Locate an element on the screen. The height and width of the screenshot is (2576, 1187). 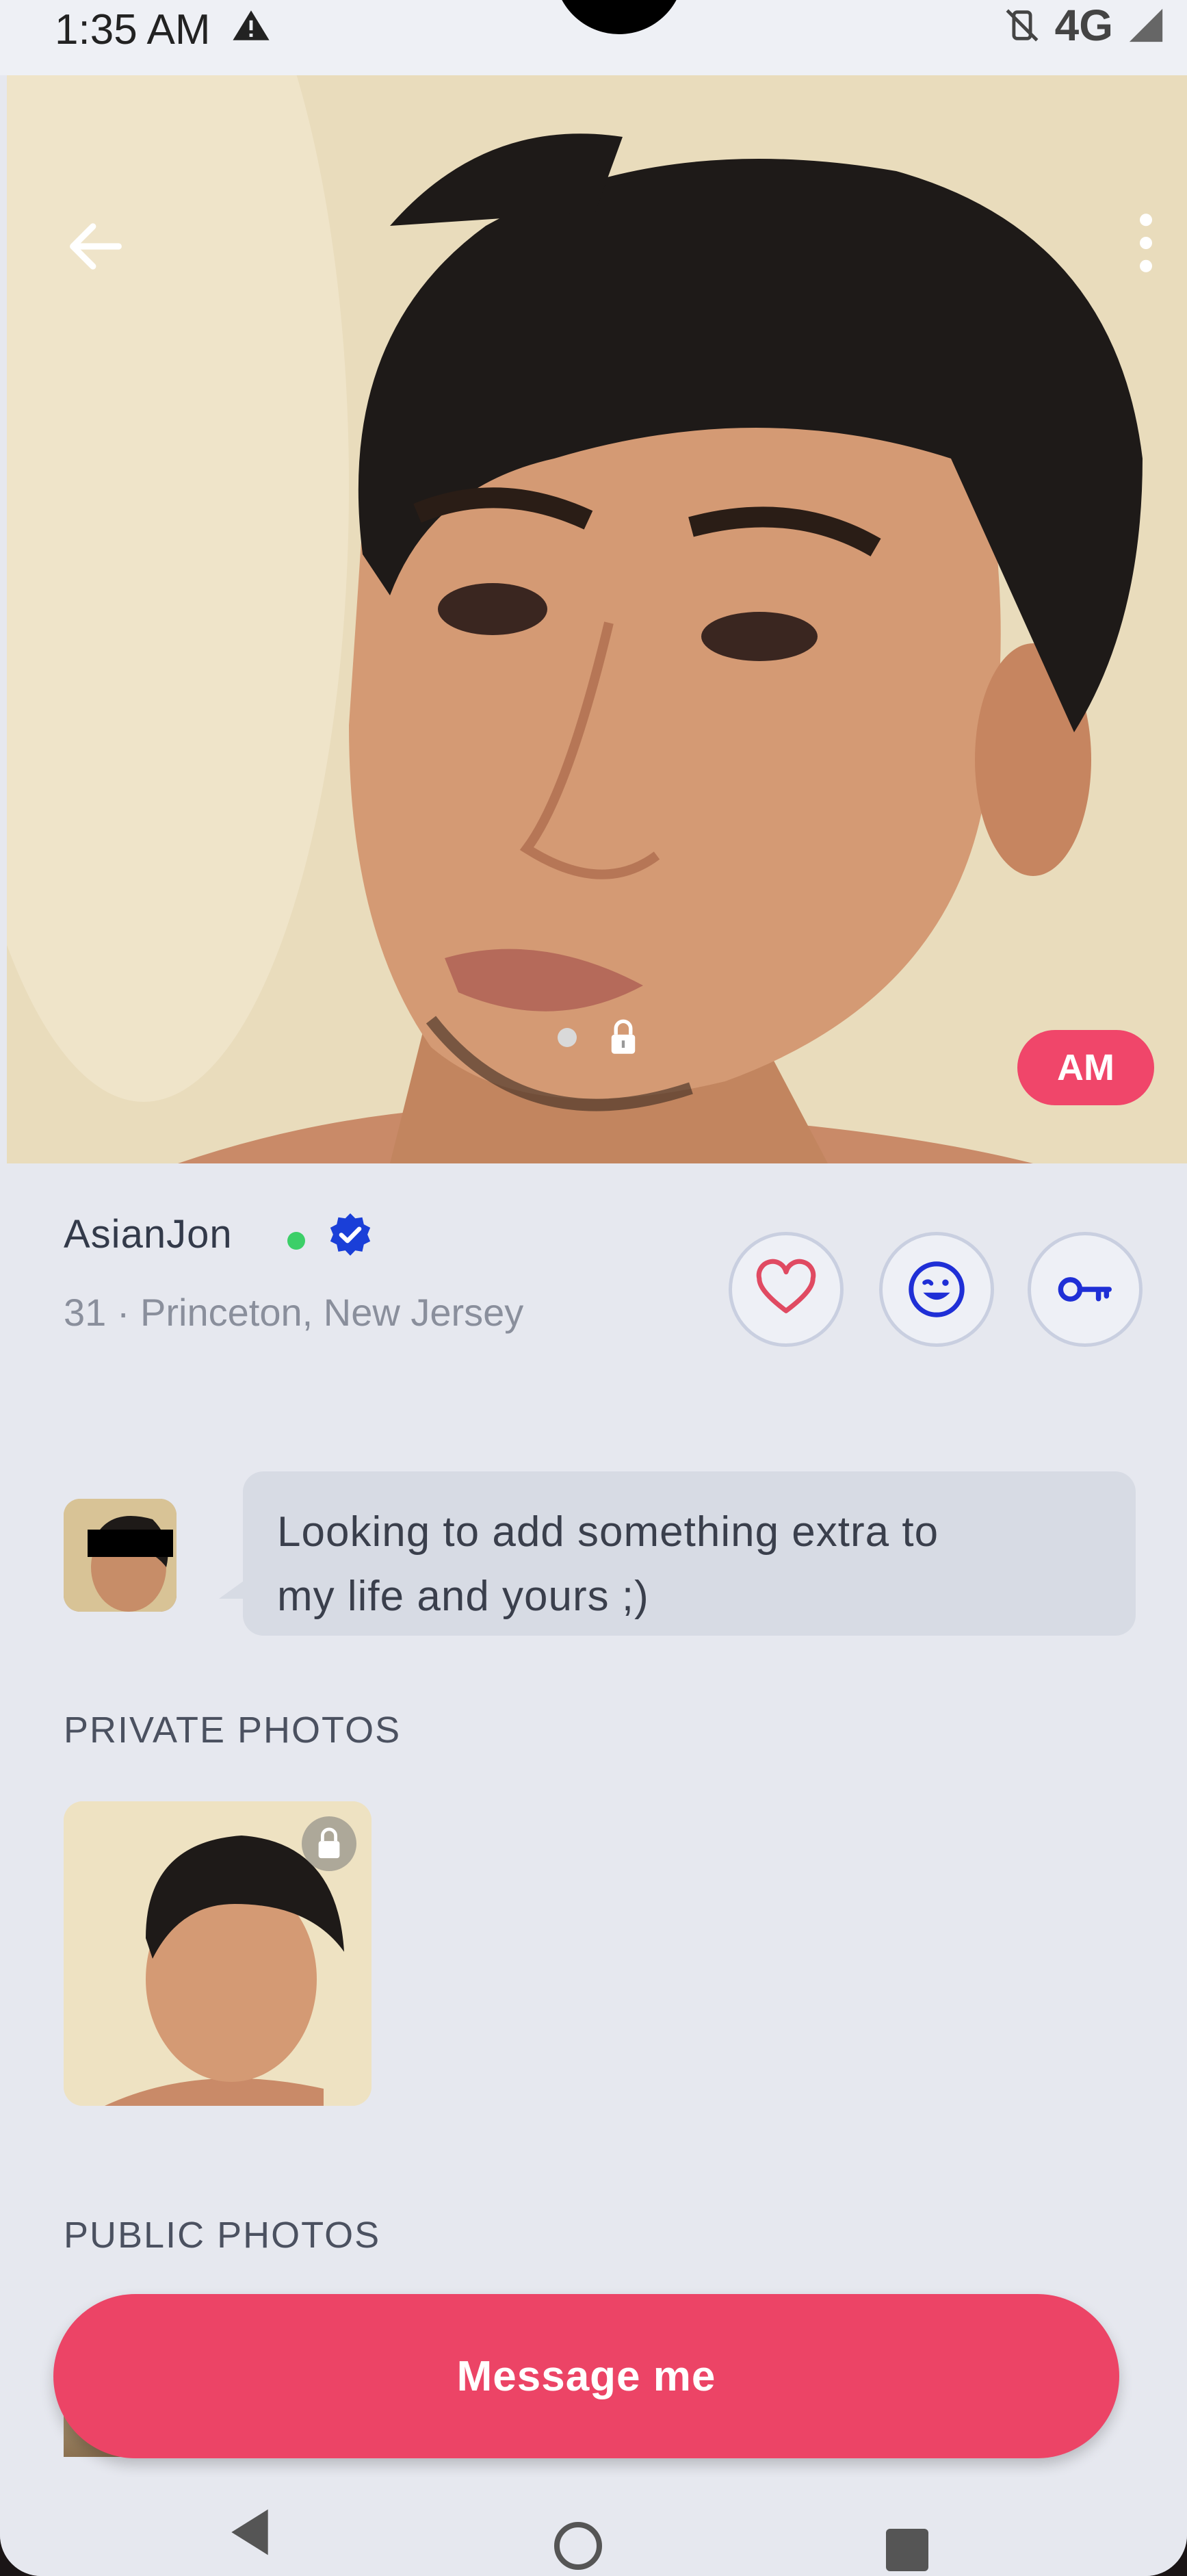
status-badge: AM is located at coordinates (1085, 1067).